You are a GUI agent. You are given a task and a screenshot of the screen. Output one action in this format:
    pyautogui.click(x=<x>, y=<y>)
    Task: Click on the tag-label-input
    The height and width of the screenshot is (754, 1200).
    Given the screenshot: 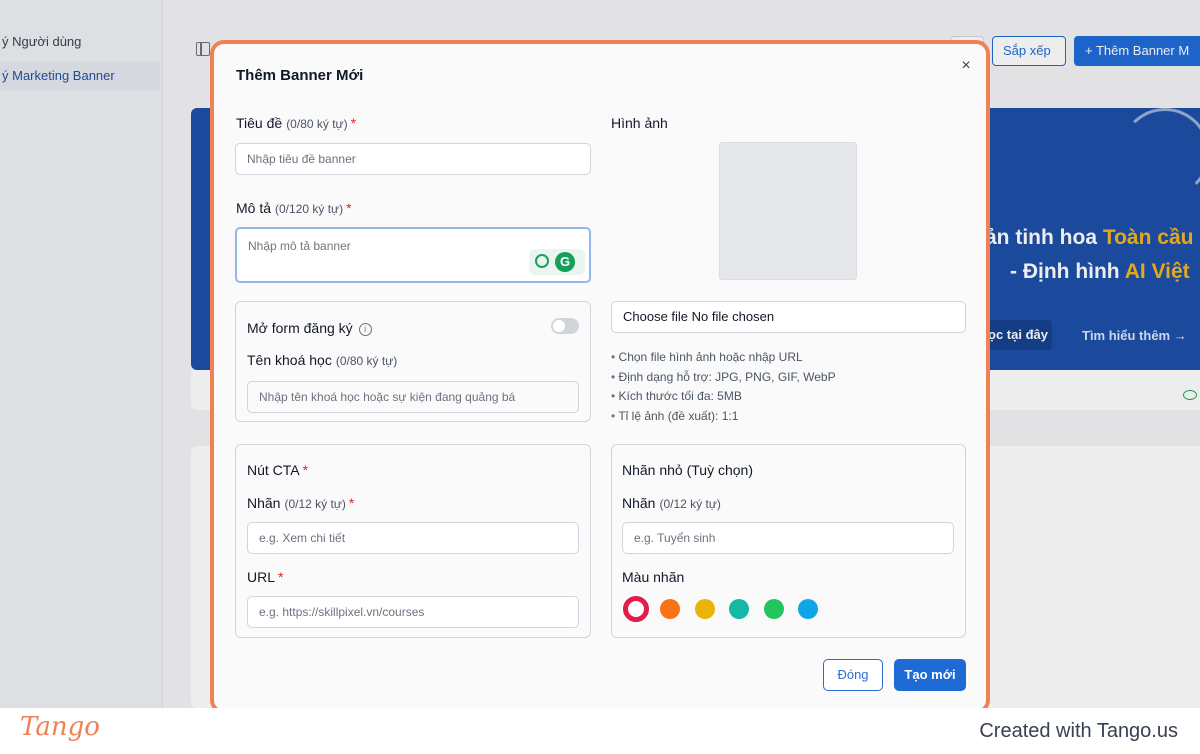 What is the action you would take?
    pyautogui.click(x=788, y=538)
    